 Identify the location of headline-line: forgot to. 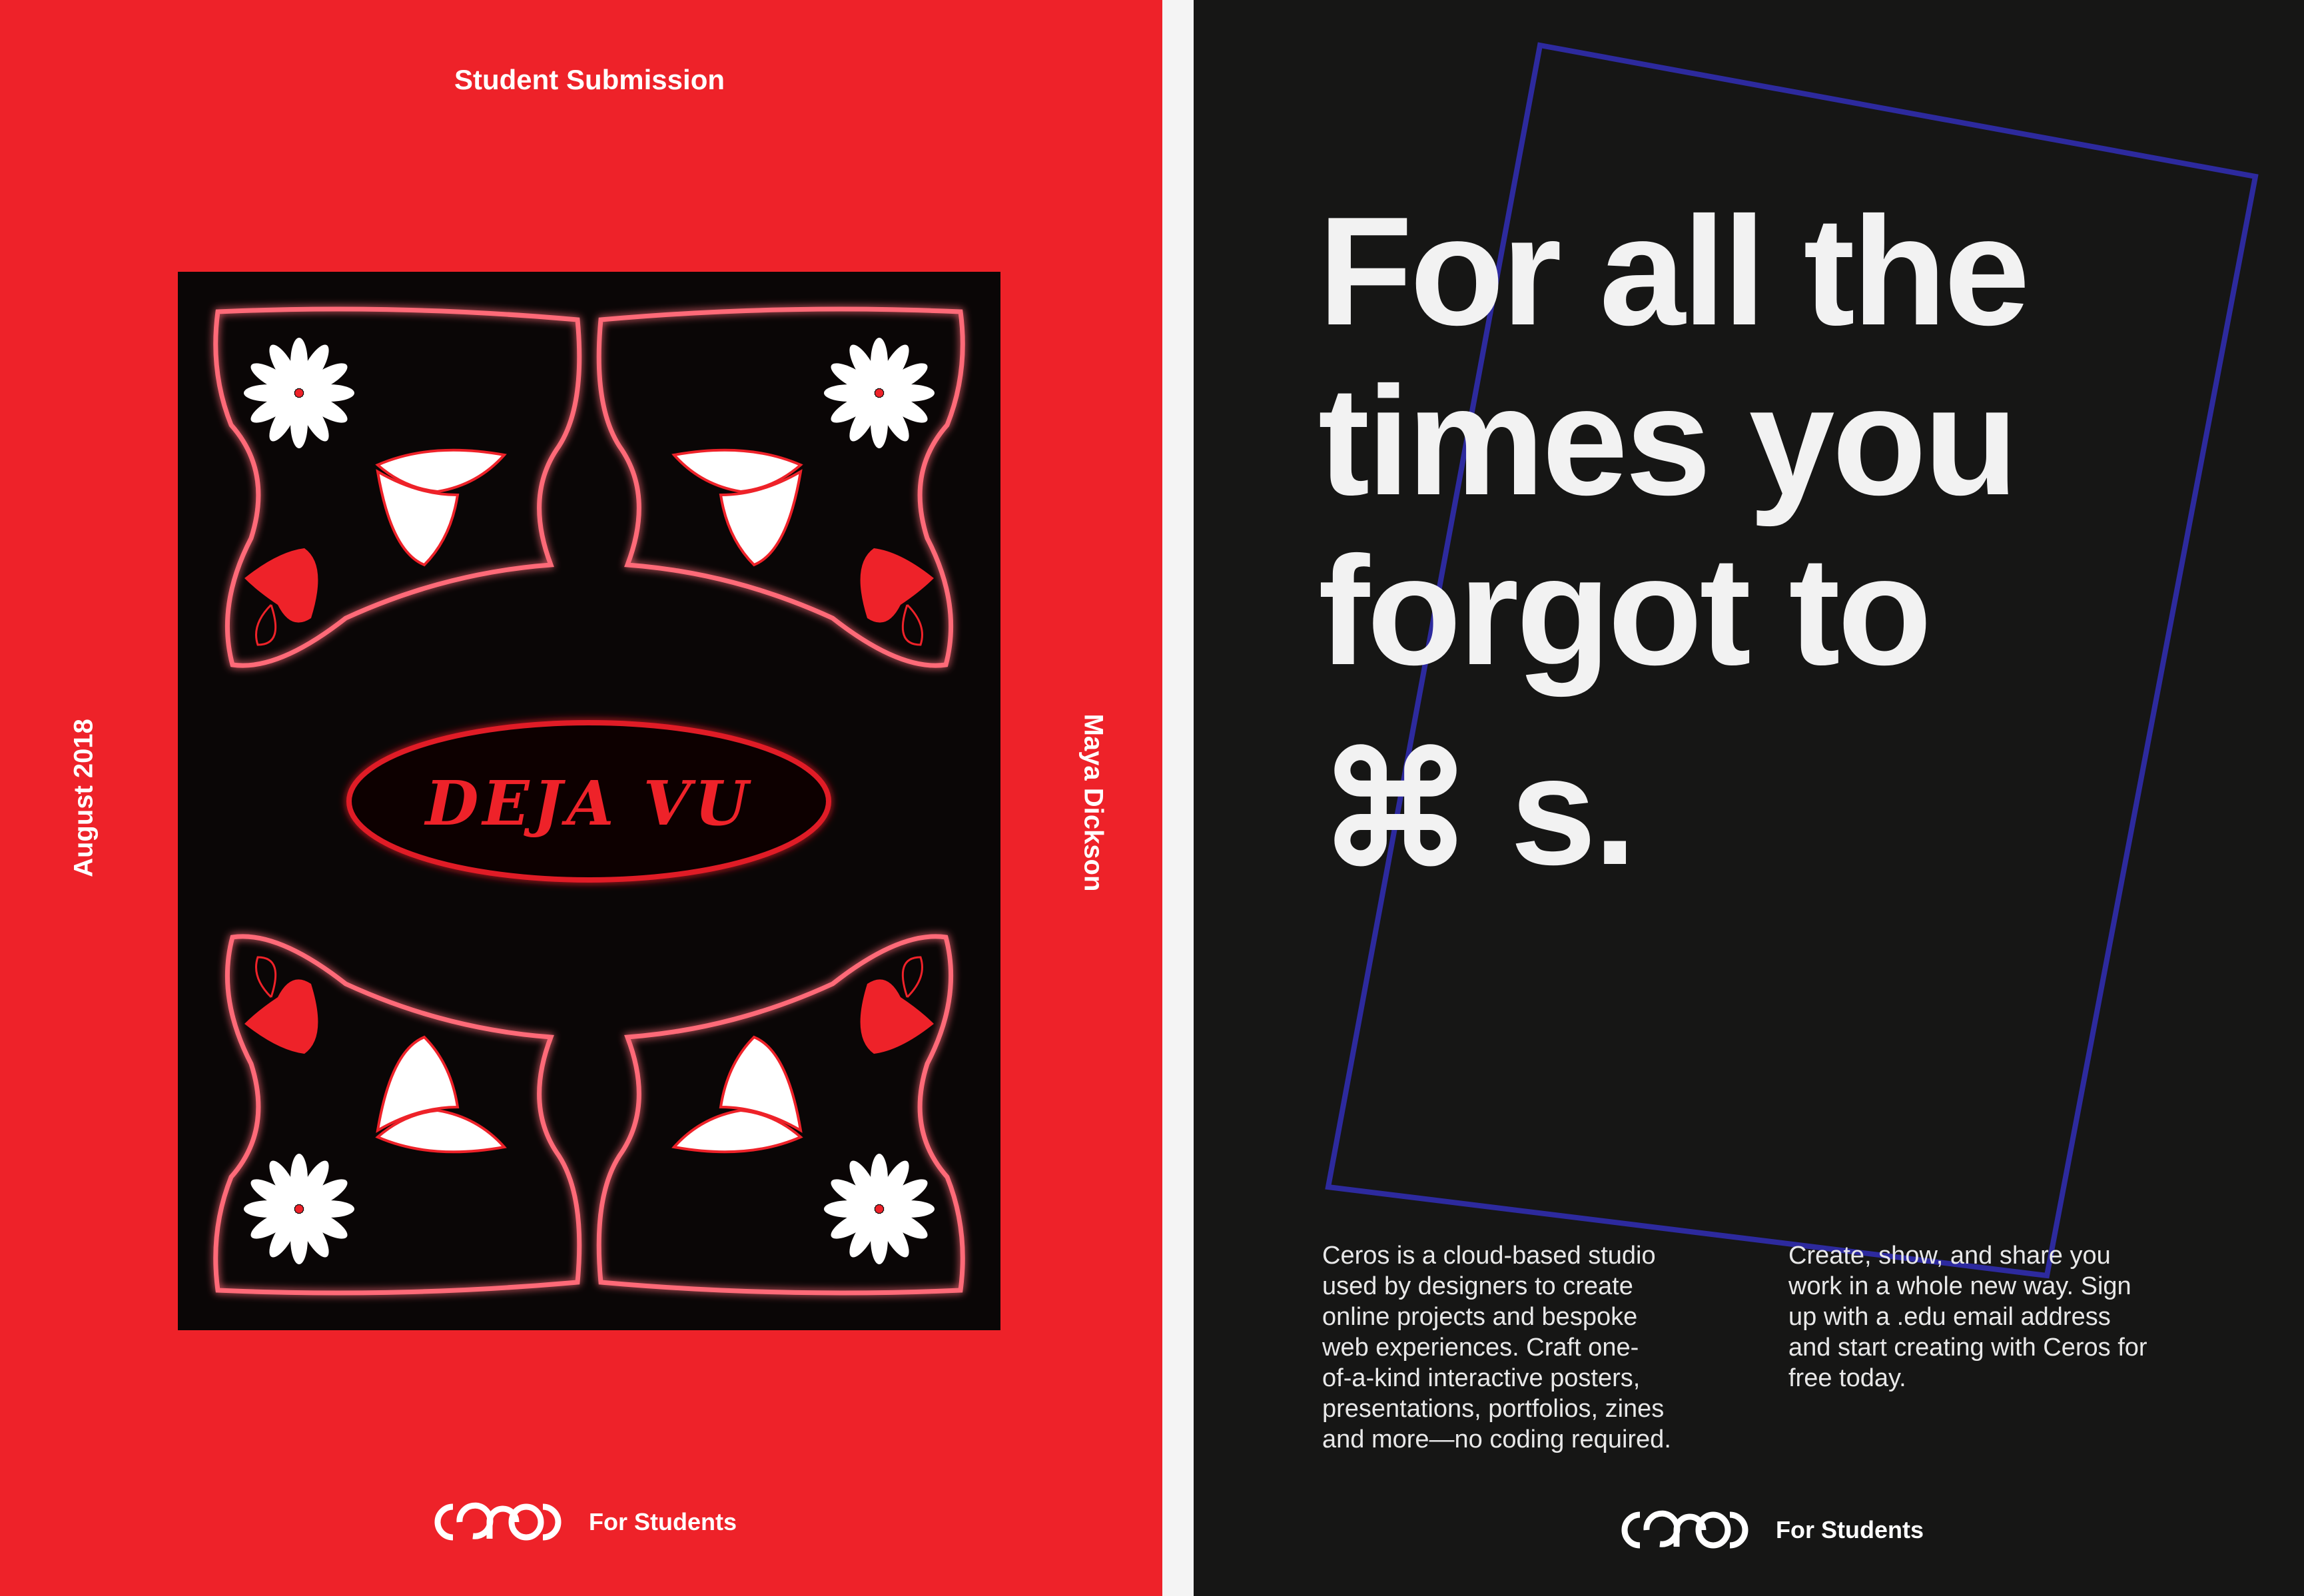
(1625, 611).